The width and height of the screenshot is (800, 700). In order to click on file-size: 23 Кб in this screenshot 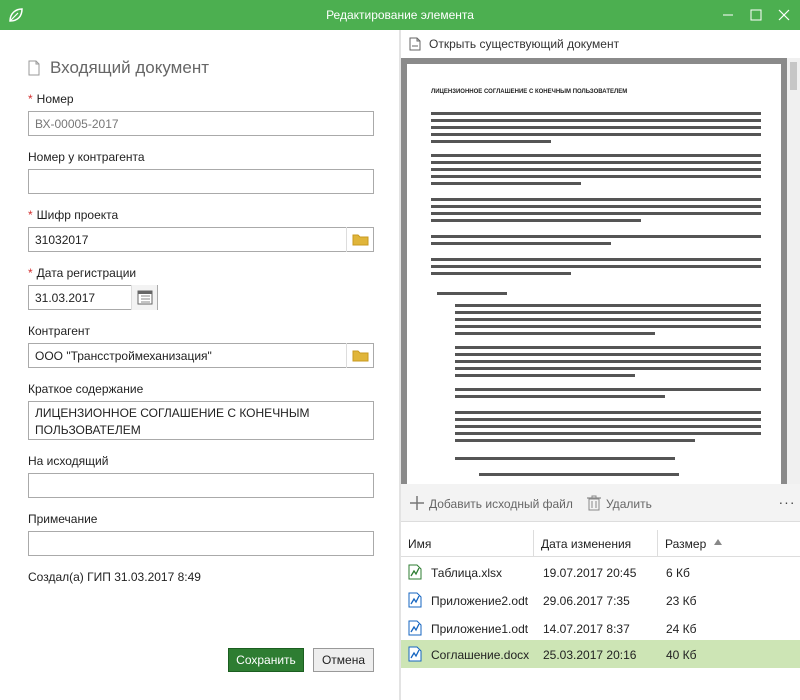, I will do `click(681, 601)`.